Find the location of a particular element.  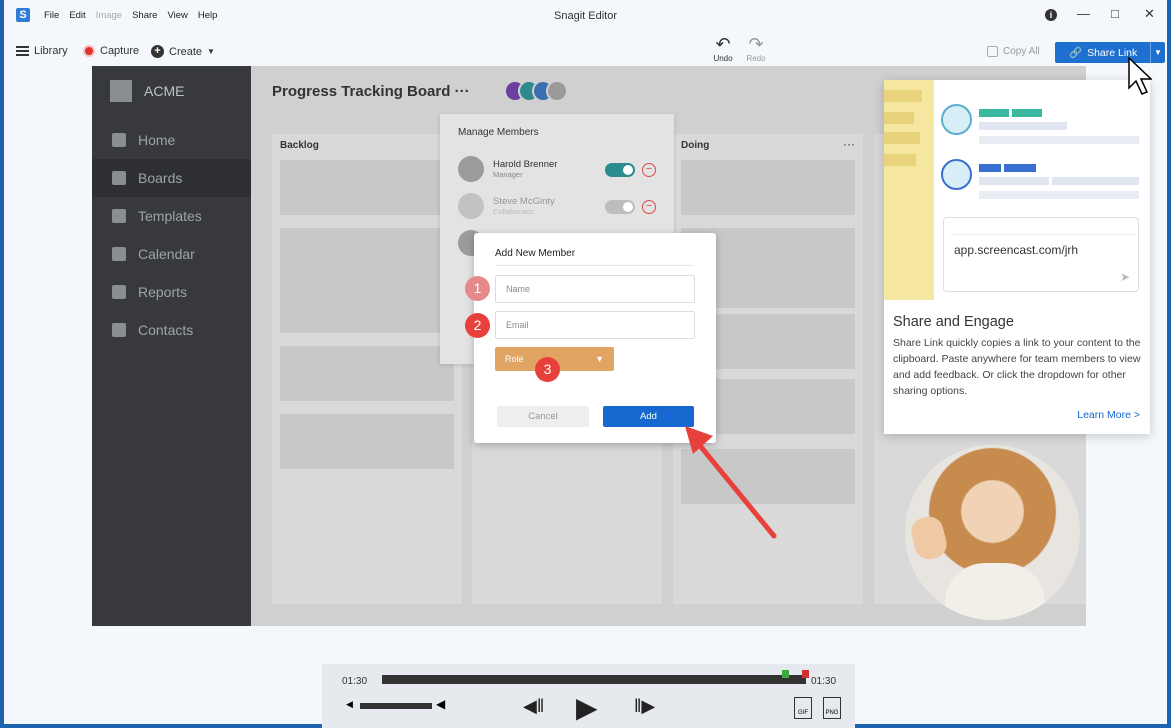

brand-logo-icon is located at coordinates (121, 91).